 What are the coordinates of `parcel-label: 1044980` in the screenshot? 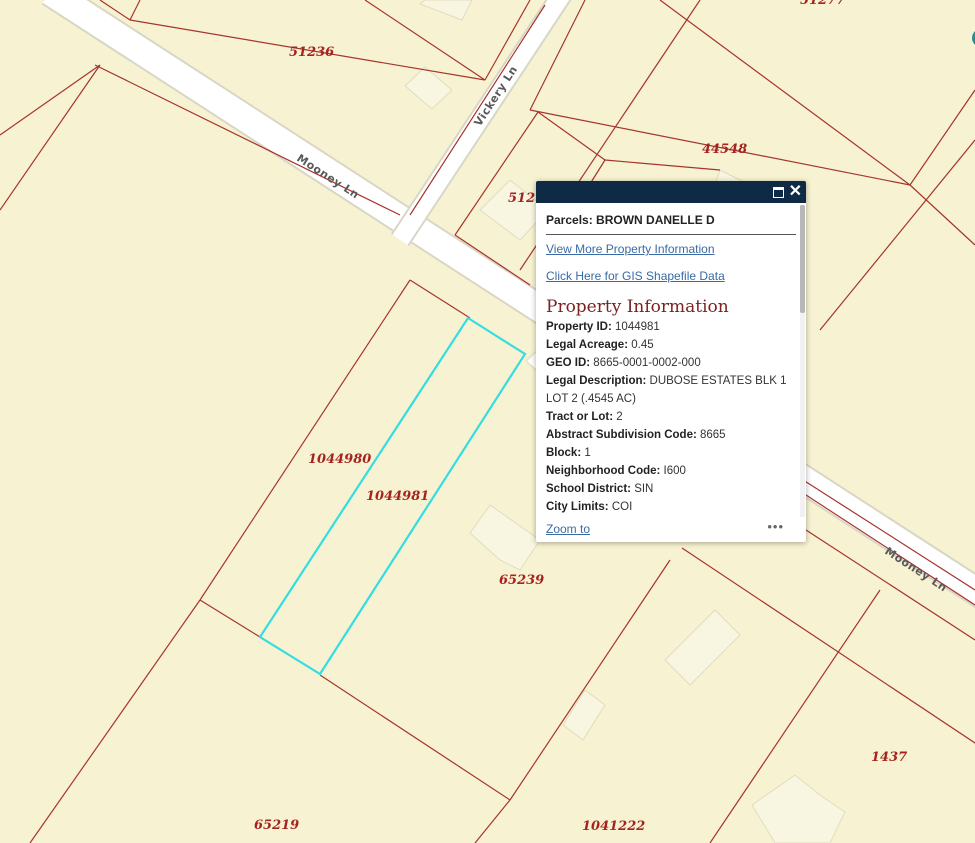 It's located at (339, 459).